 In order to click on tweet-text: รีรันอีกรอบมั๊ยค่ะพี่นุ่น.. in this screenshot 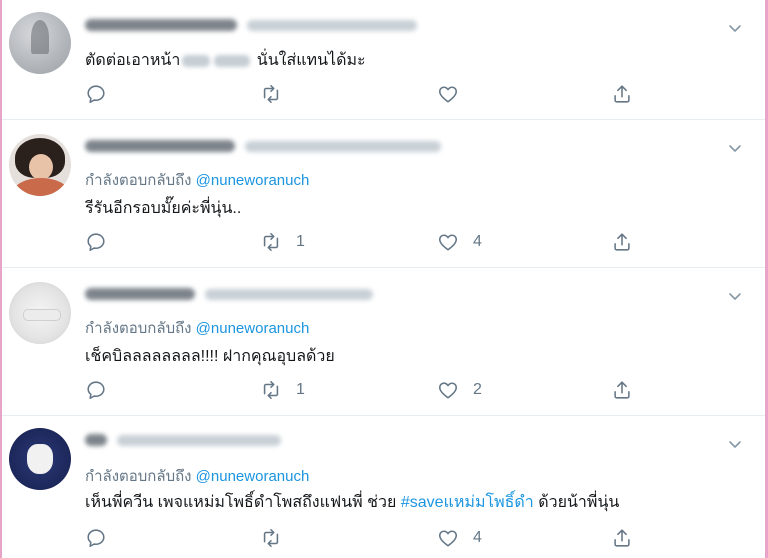, I will do `click(163, 208)`.